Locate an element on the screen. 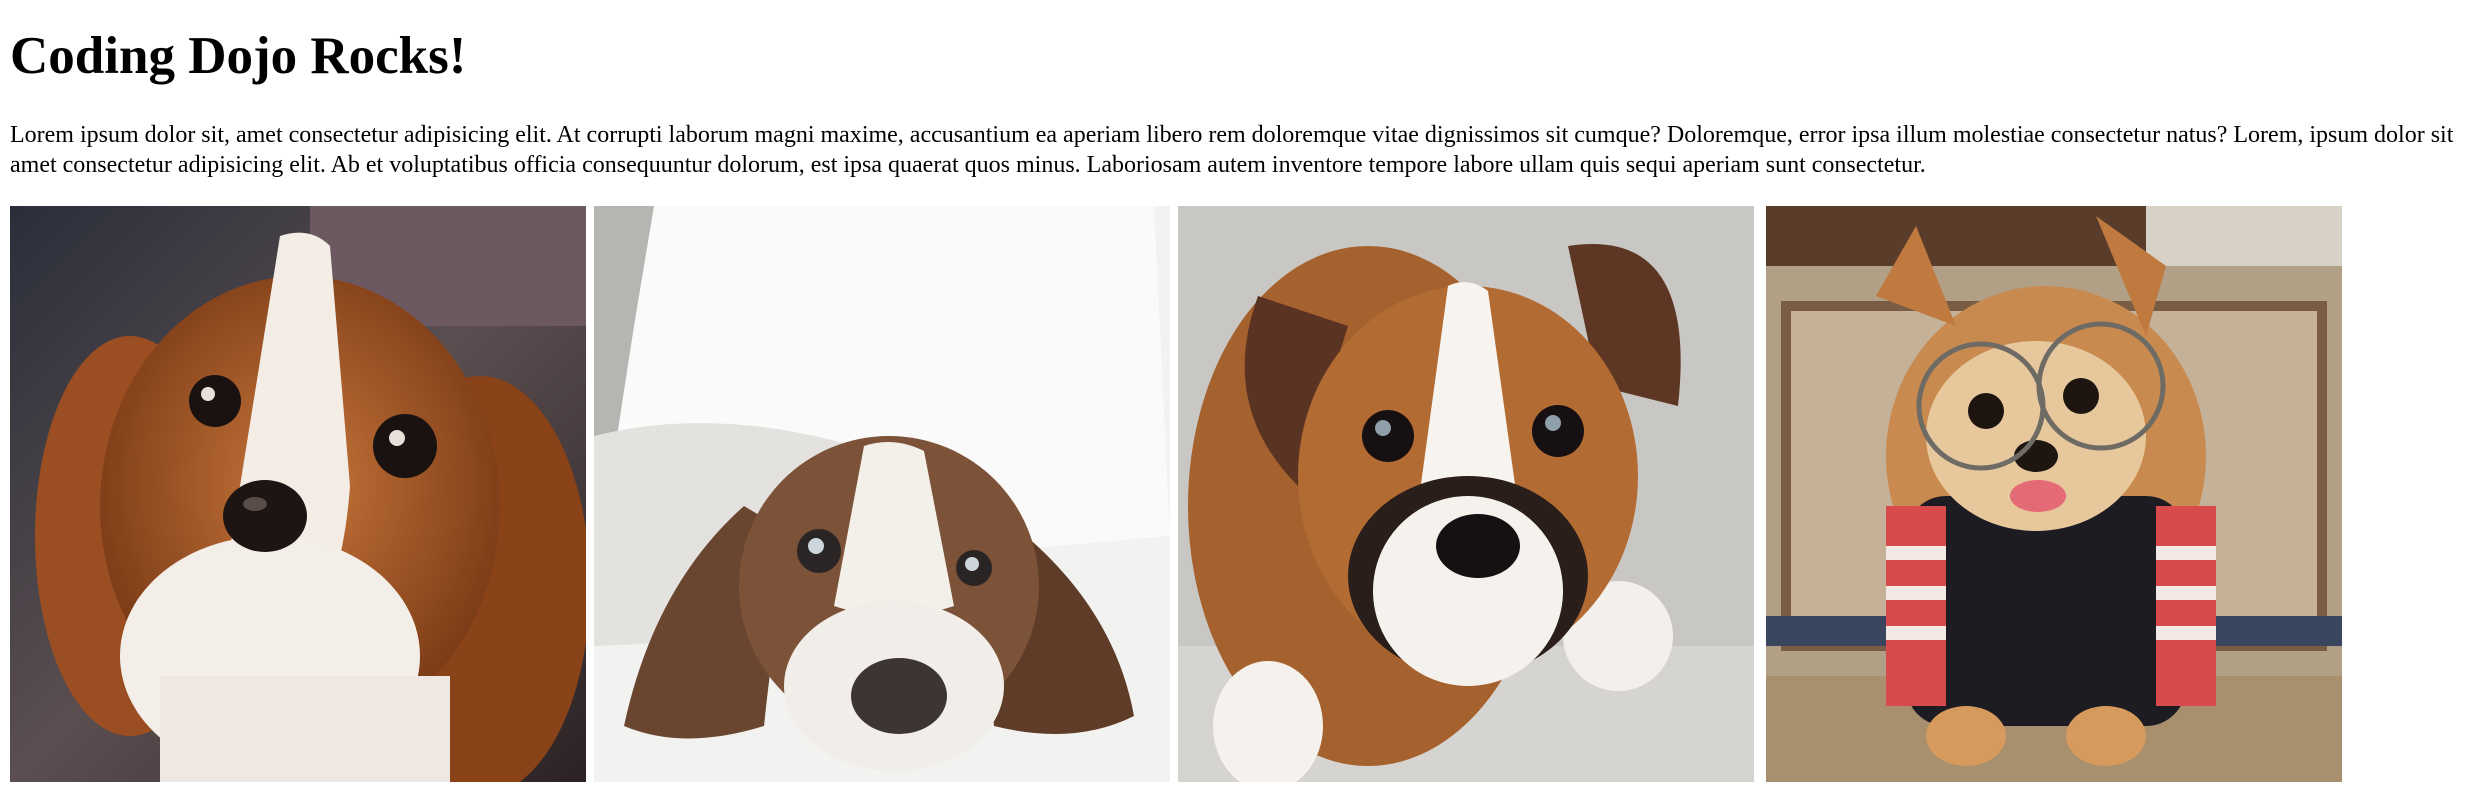 The image size is (2466, 798). page-heading: Coding Dojo Rocks! is located at coordinates (238, 56).